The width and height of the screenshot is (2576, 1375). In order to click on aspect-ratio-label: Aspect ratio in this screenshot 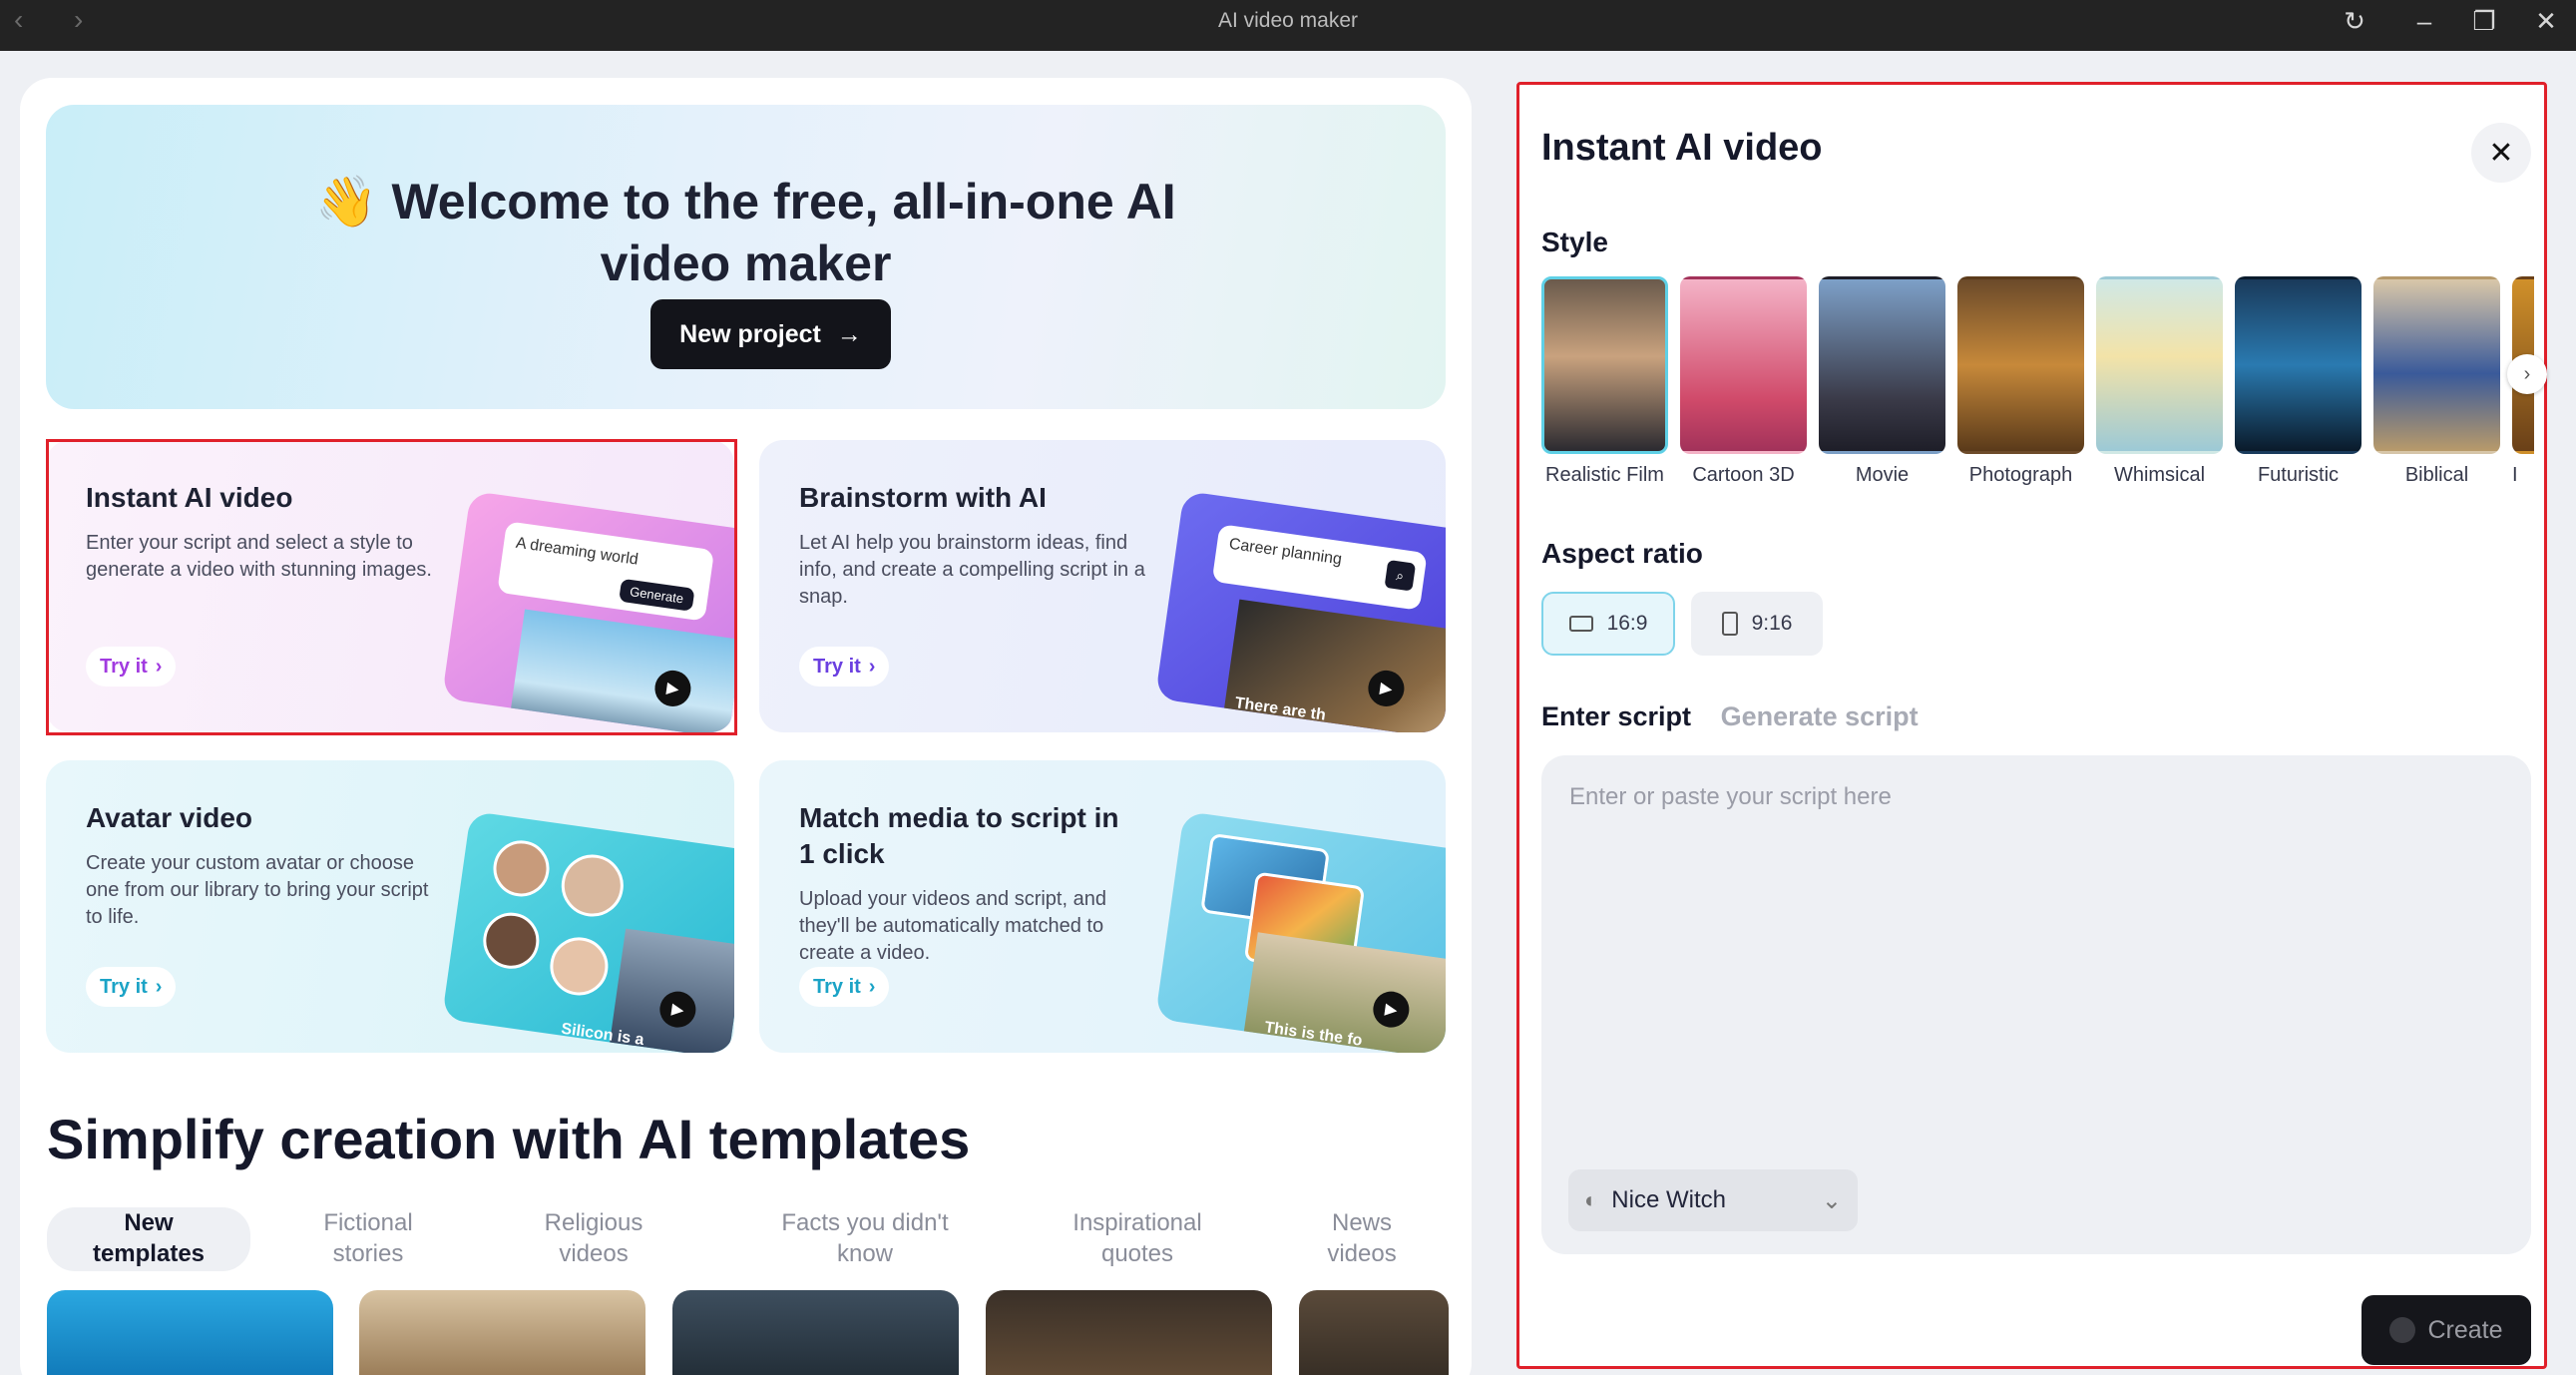, I will do `click(1622, 554)`.